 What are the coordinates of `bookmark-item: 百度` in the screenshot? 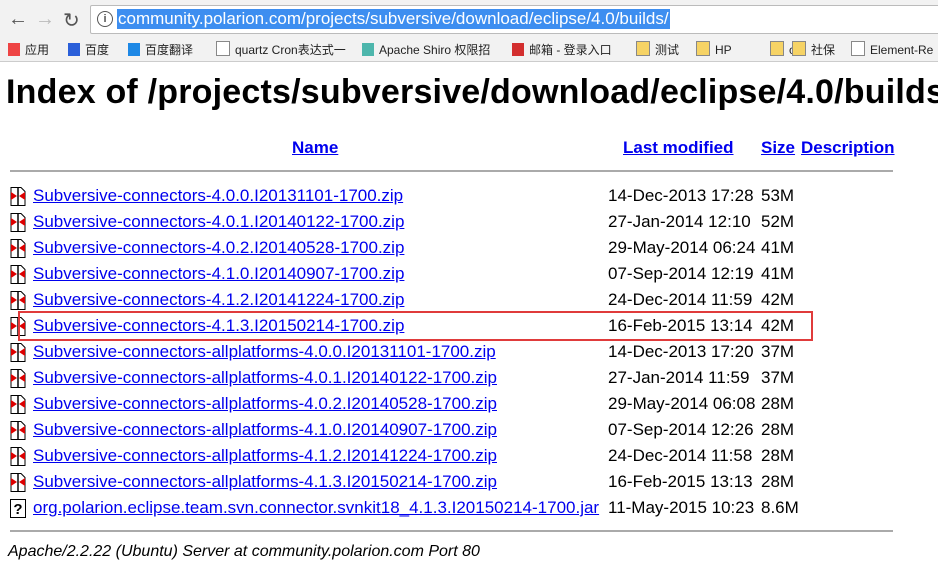 It's located at (88, 49).